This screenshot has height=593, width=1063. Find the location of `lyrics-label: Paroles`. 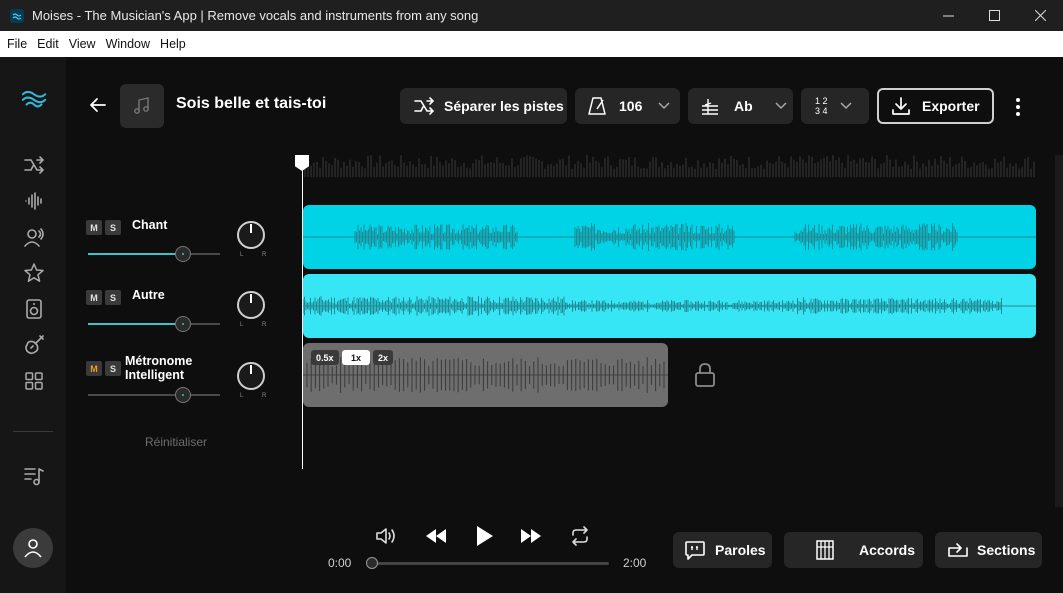

lyrics-label: Paroles is located at coordinates (740, 550).